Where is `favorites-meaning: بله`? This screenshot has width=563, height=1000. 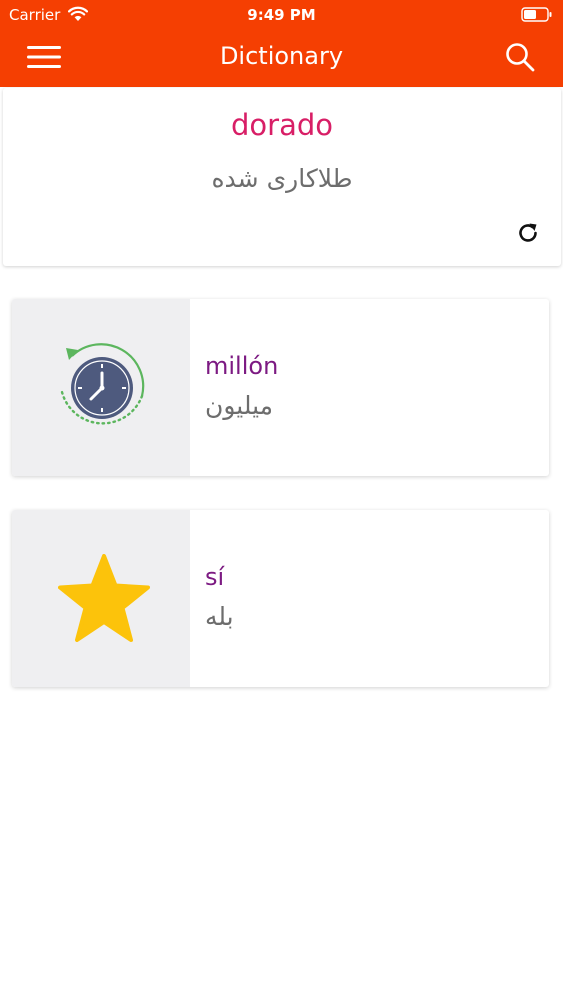
favorites-meaning: بله is located at coordinates (219, 616).